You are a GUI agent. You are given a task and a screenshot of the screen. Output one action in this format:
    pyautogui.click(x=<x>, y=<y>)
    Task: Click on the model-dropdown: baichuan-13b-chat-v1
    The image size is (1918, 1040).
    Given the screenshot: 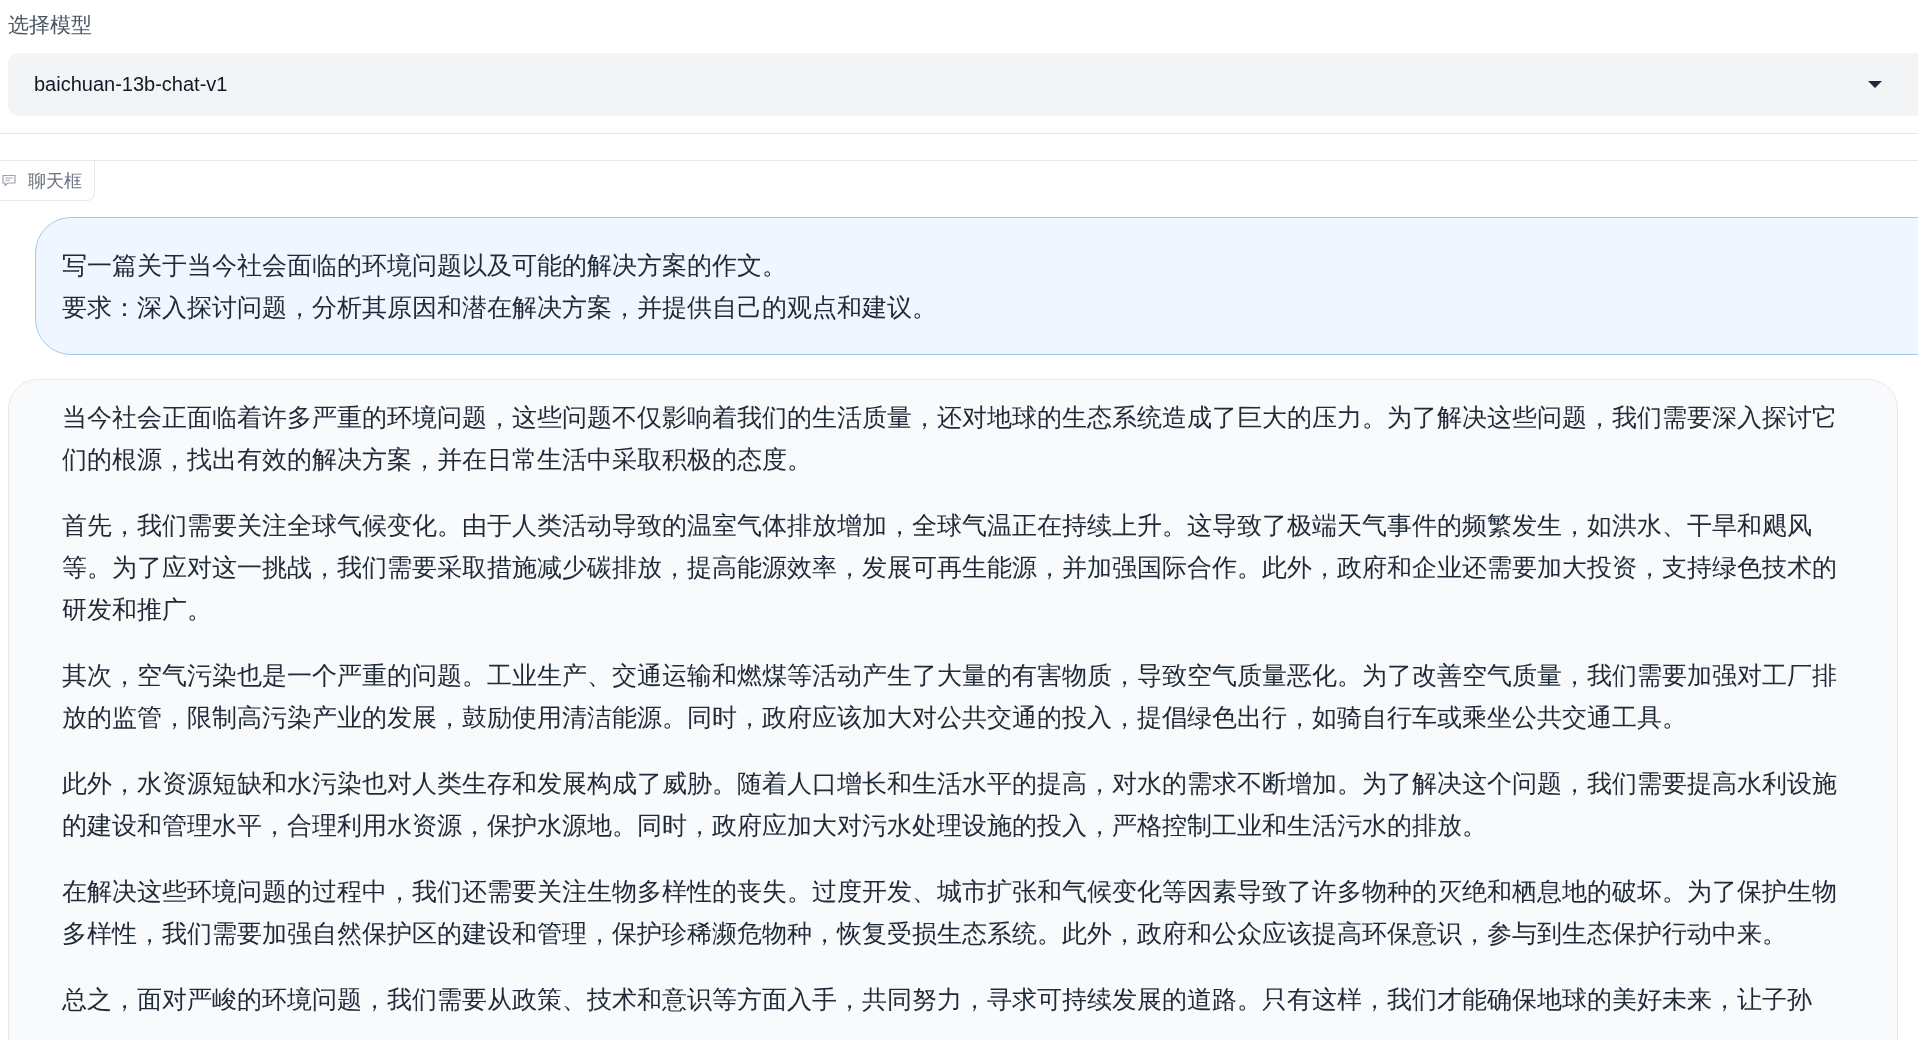 What is the action you would take?
    pyautogui.click(x=963, y=84)
    